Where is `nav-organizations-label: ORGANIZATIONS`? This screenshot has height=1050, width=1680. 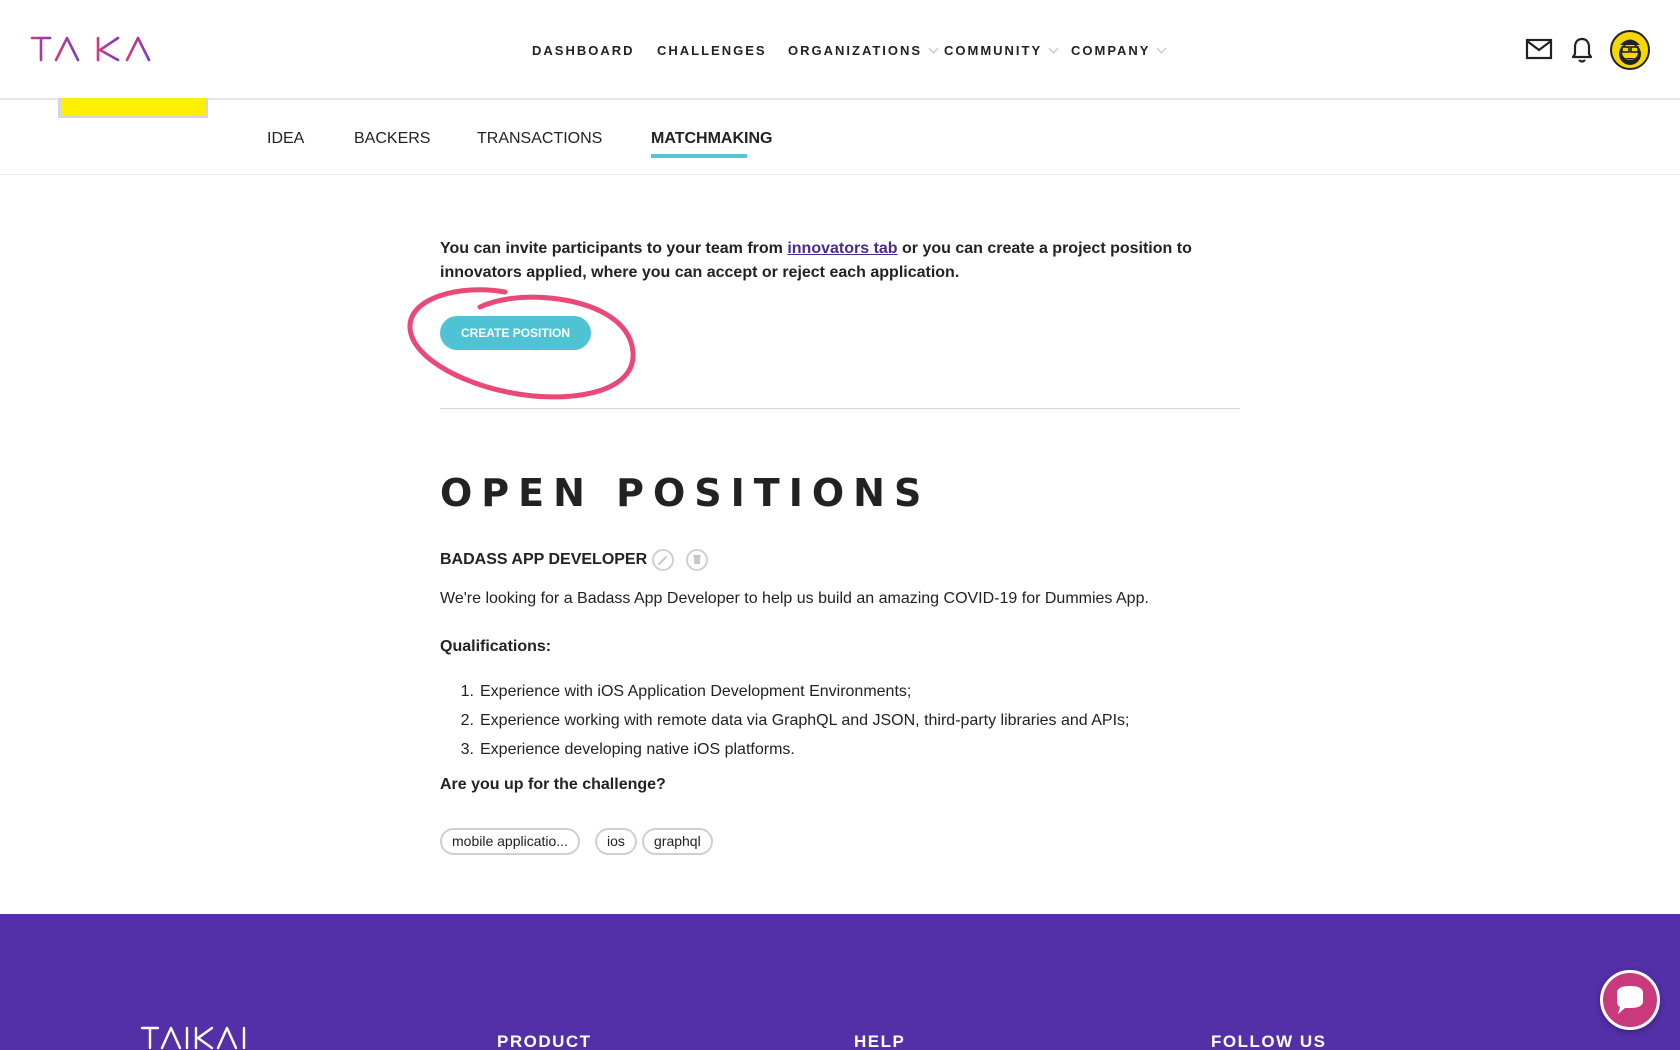
nav-organizations-label: ORGANIZATIONS is located at coordinates (855, 50).